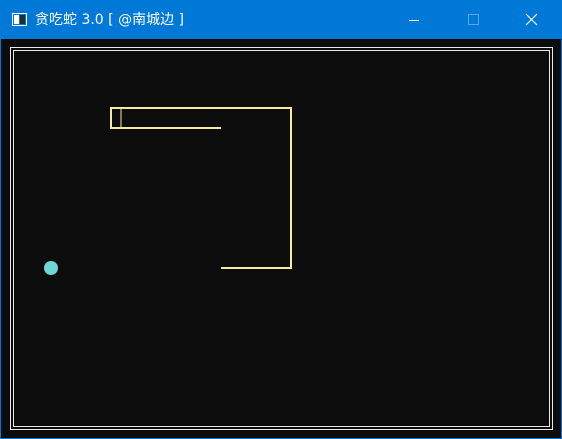 The image size is (562, 439). I want to click on maximize-icon, so click(473, 19).